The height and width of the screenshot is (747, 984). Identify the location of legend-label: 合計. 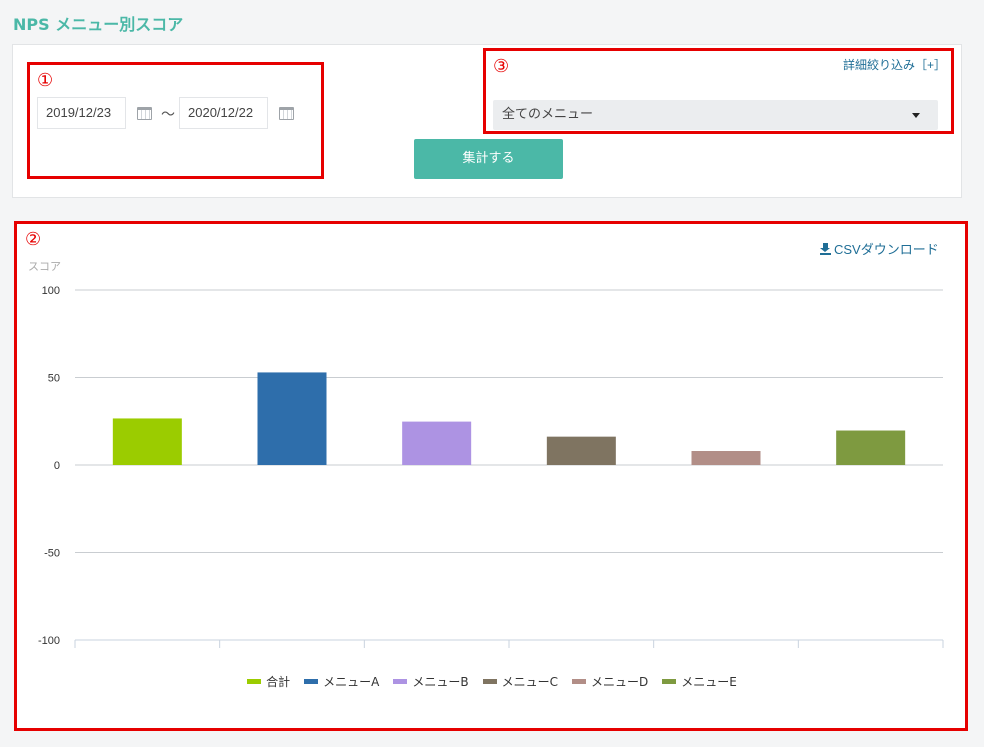
(278, 682).